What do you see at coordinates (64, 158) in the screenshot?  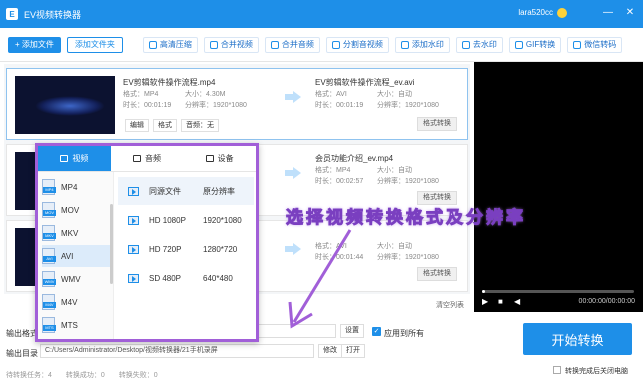 I see `video-icon` at bounding box center [64, 158].